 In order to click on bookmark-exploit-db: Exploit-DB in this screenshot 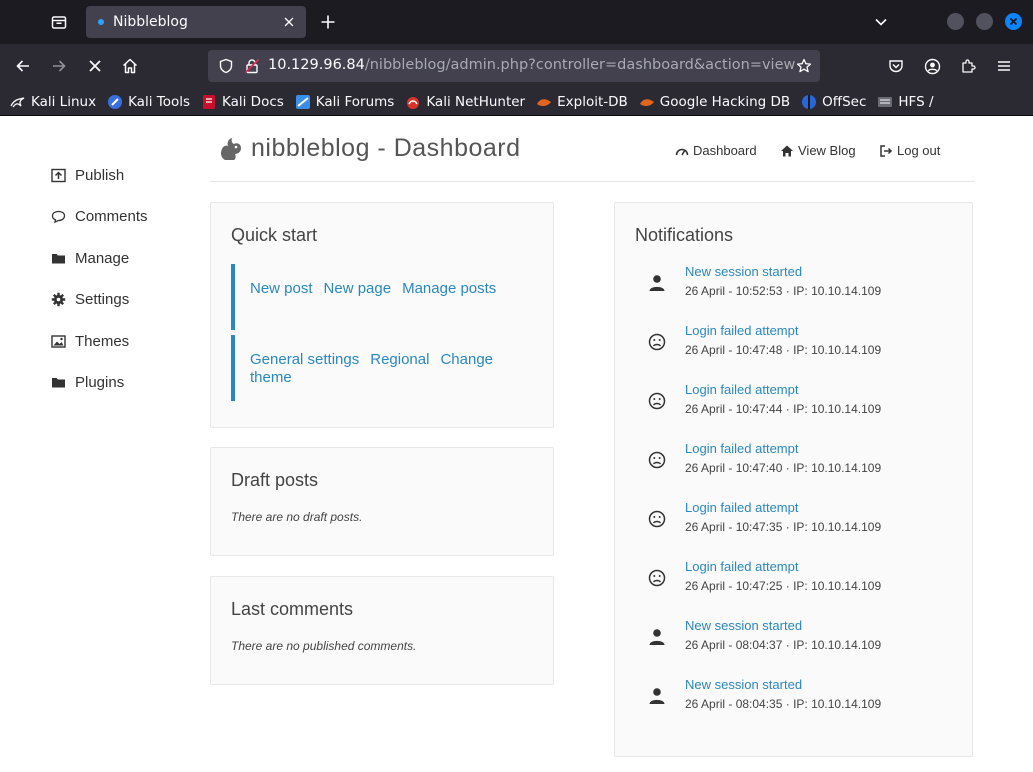, I will do `click(582, 102)`.